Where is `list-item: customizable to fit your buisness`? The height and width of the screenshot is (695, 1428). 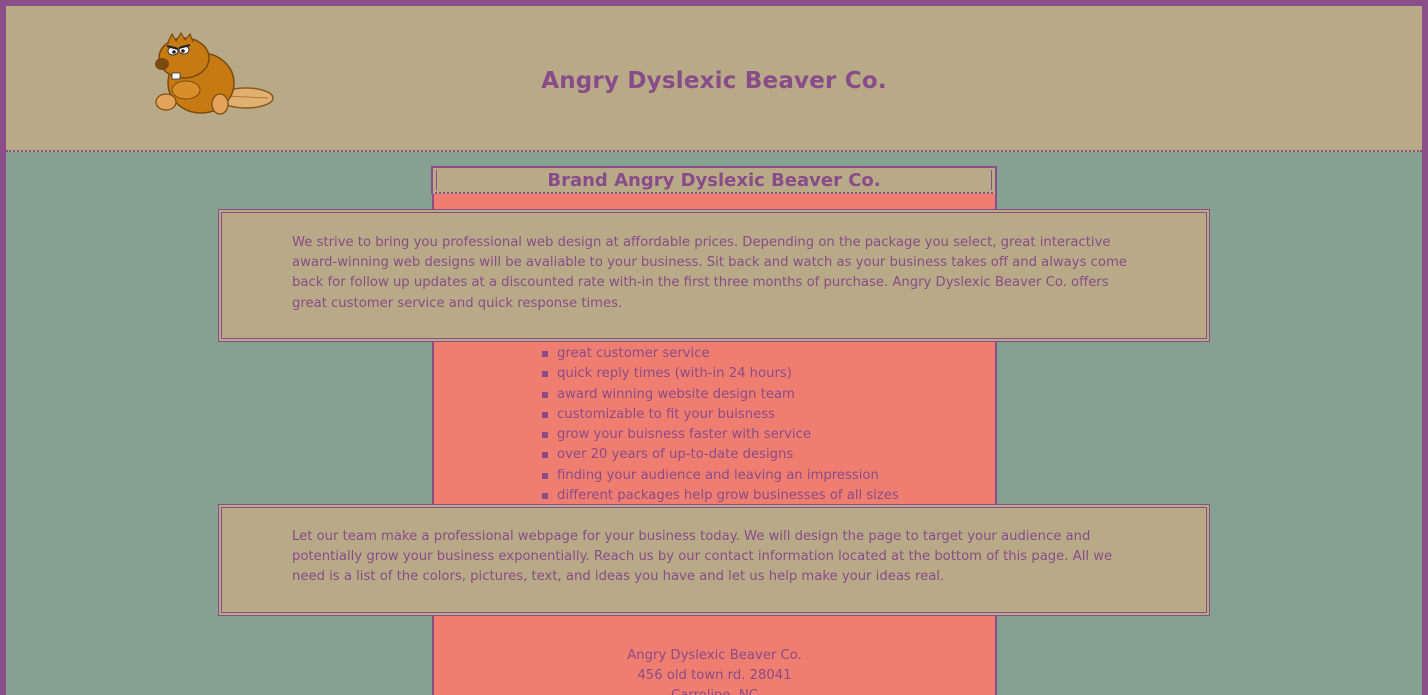
list-item: customizable to fit your buisness is located at coordinates (719, 415).